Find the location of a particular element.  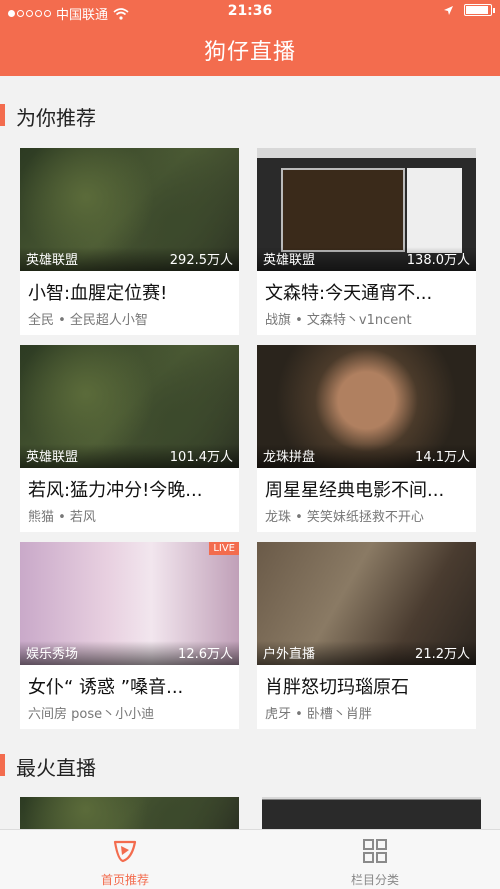

stream-source: 战旗 • 文森特丶v1ncent is located at coordinates (338, 320).